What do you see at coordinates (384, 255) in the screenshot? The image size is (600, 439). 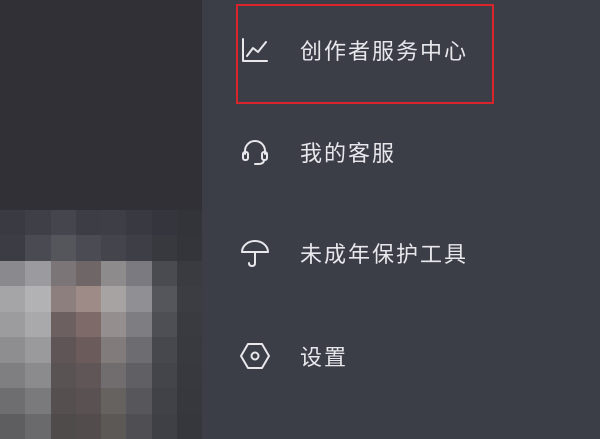 I see `menu-item-label: 未成年保护工具` at bounding box center [384, 255].